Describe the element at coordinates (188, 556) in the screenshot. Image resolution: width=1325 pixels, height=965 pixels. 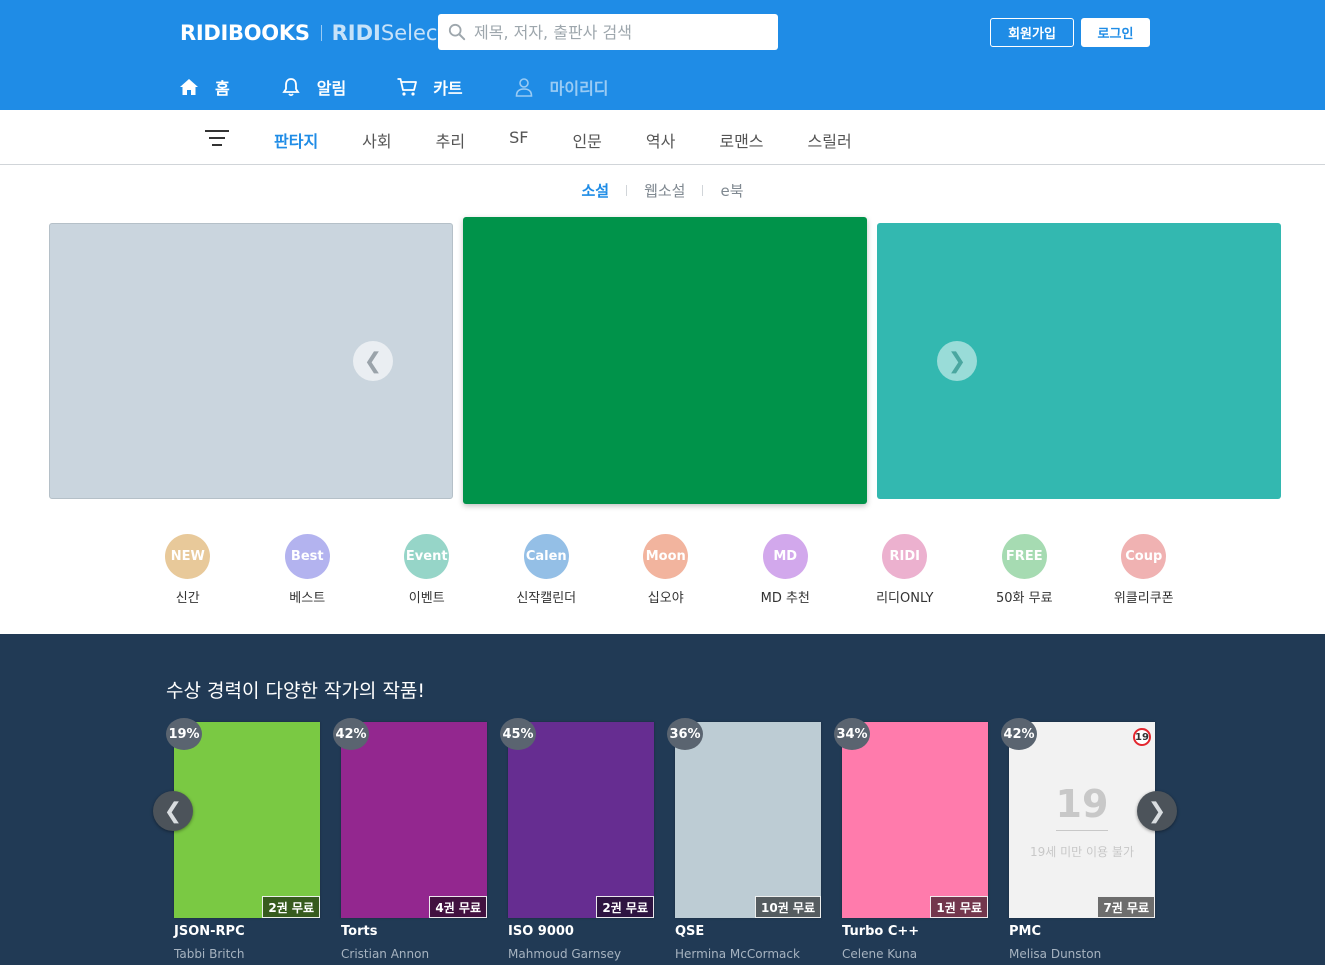
I see `new-icon: NEW` at that location.